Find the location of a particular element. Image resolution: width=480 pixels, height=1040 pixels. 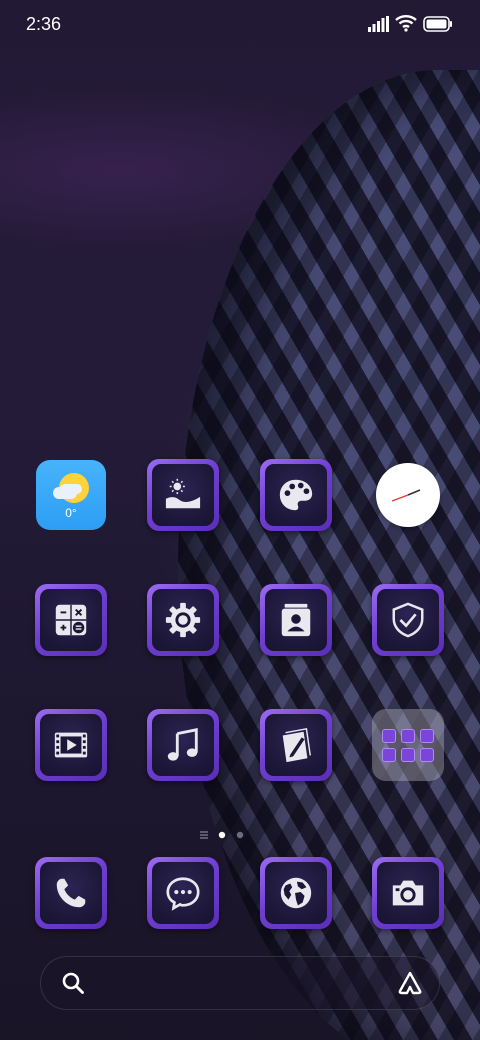

clock-icon is located at coordinates (408, 495).